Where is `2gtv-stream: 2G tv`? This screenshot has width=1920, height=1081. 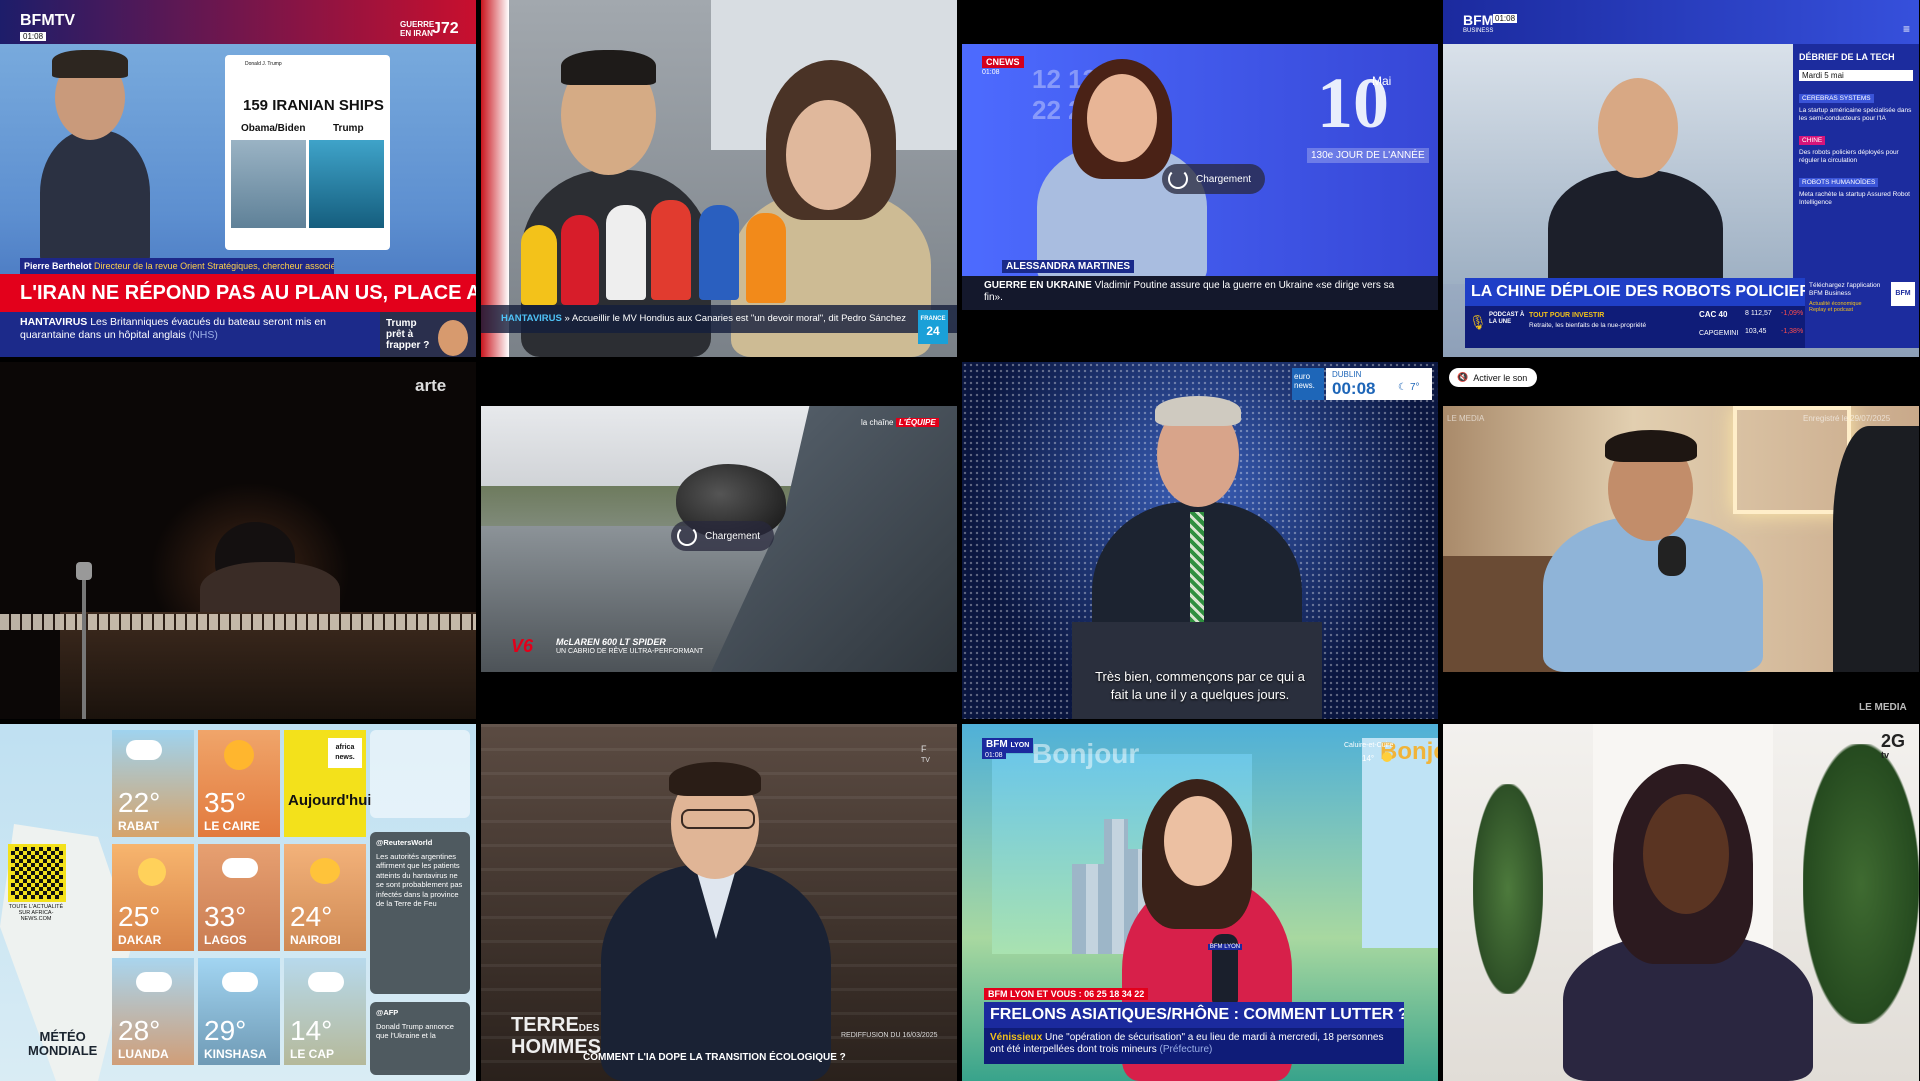 2gtv-stream: 2G tv is located at coordinates (1681, 902).